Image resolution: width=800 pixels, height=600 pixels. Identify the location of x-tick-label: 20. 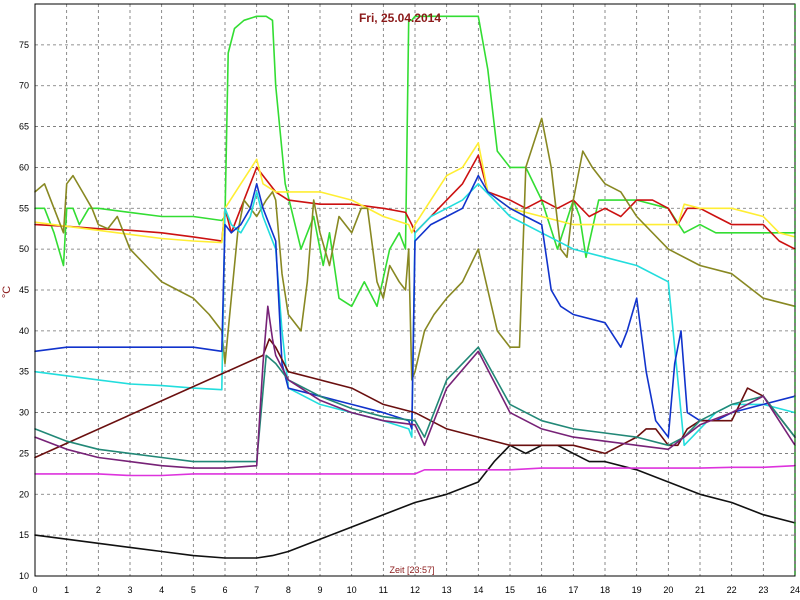
(668, 590).